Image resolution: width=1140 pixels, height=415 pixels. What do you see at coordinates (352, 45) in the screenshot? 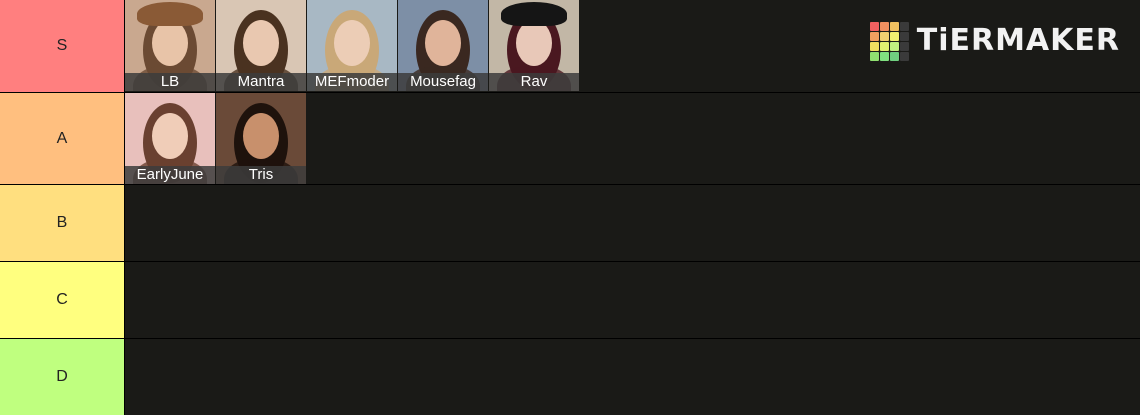
I see `tier-item-card: MEFmoder` at bounding box center [352, 45].